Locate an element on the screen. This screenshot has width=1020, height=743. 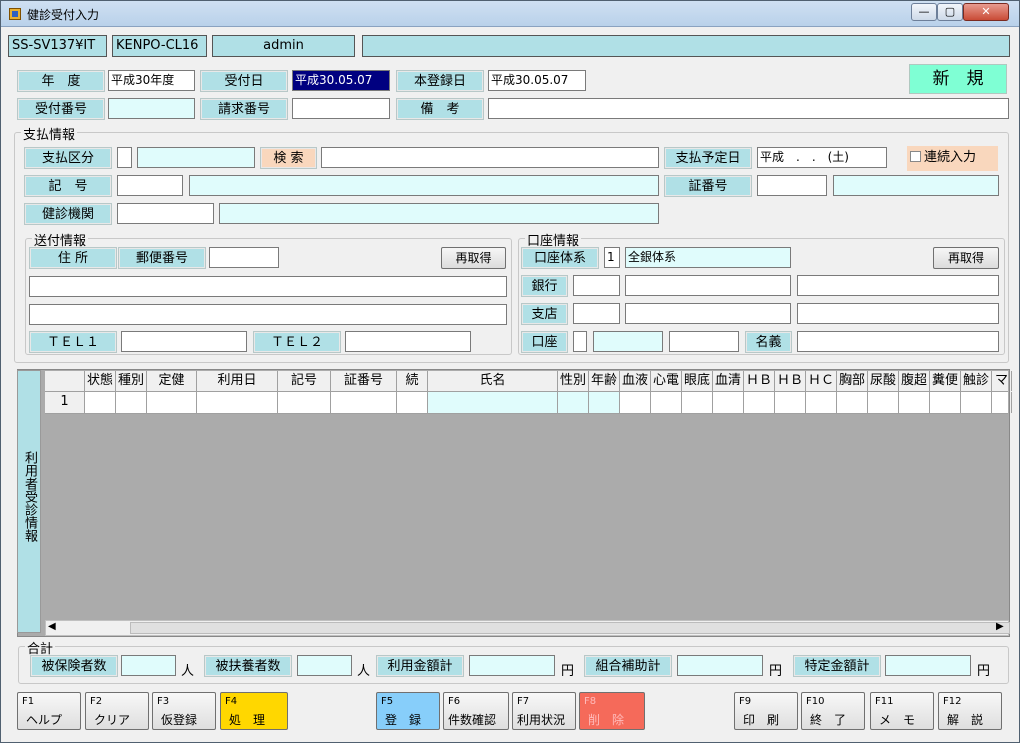
ginko-kana-field is located at coordinates (898, 285).